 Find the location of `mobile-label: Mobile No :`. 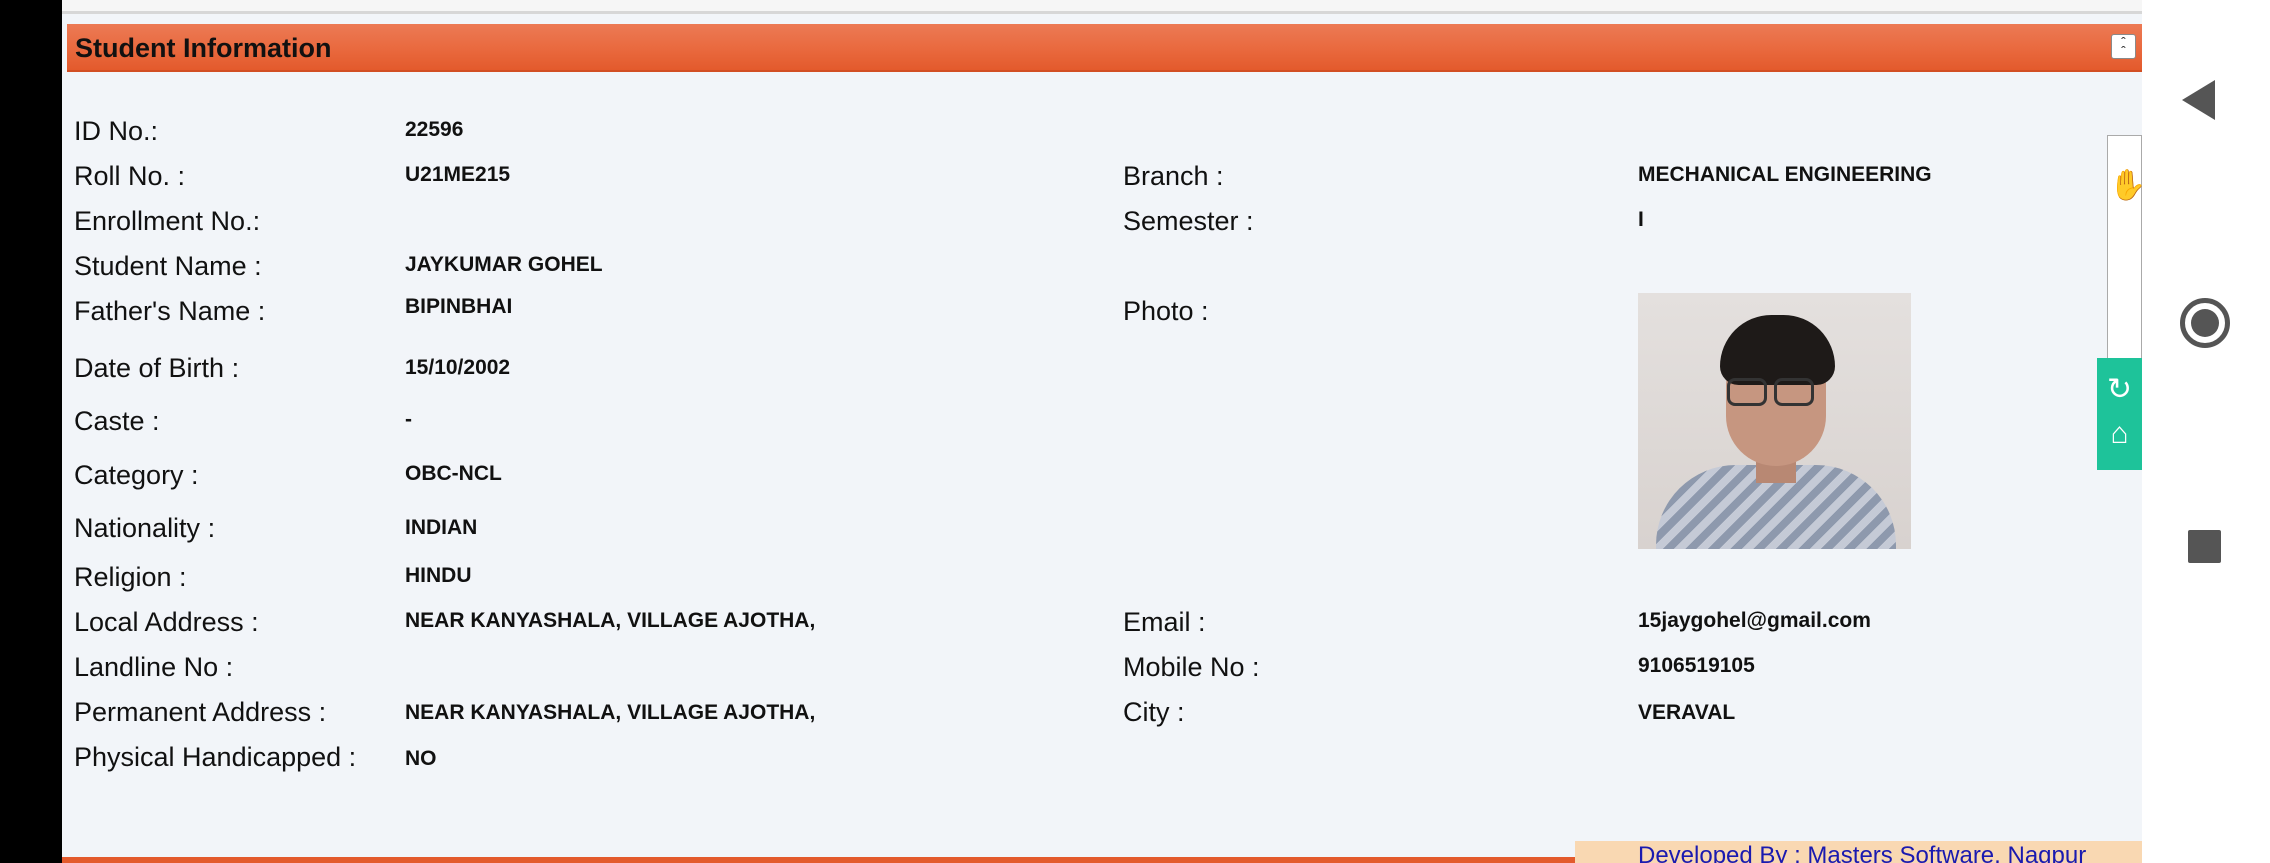

mobile-label: Mobile No : is located at coordinates (1191, 667).